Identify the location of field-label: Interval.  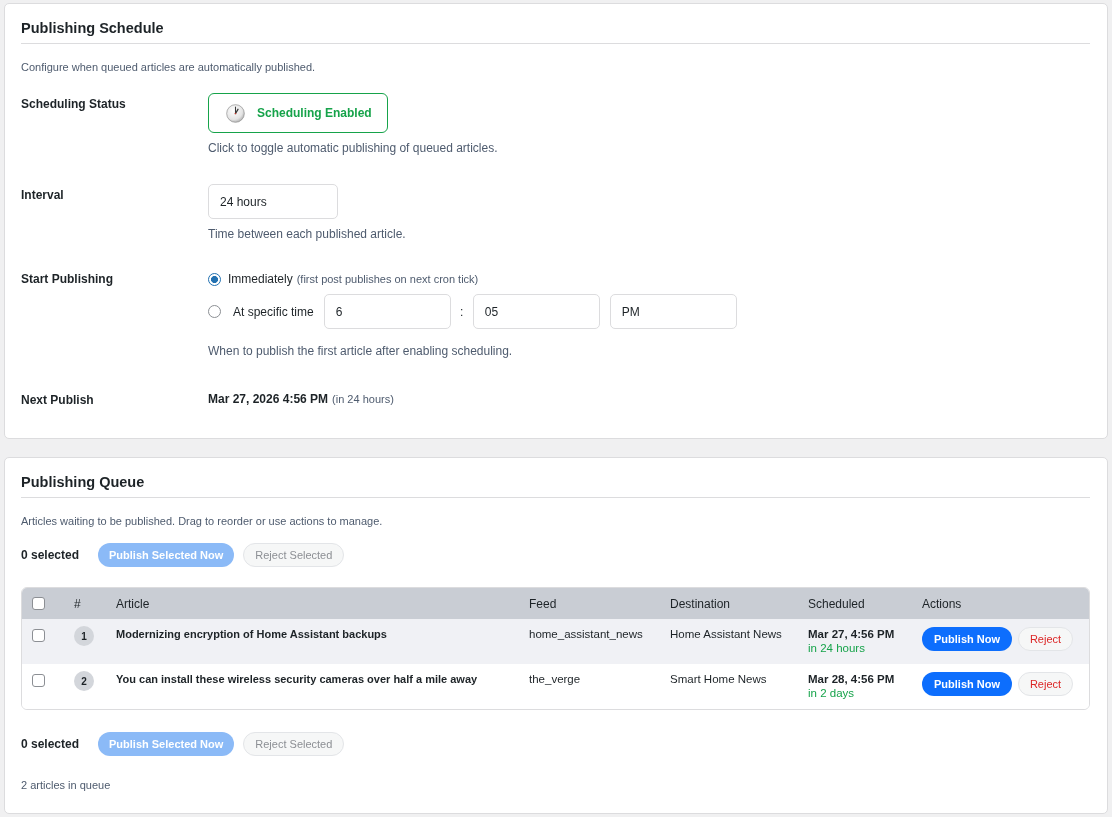
(42, 195).